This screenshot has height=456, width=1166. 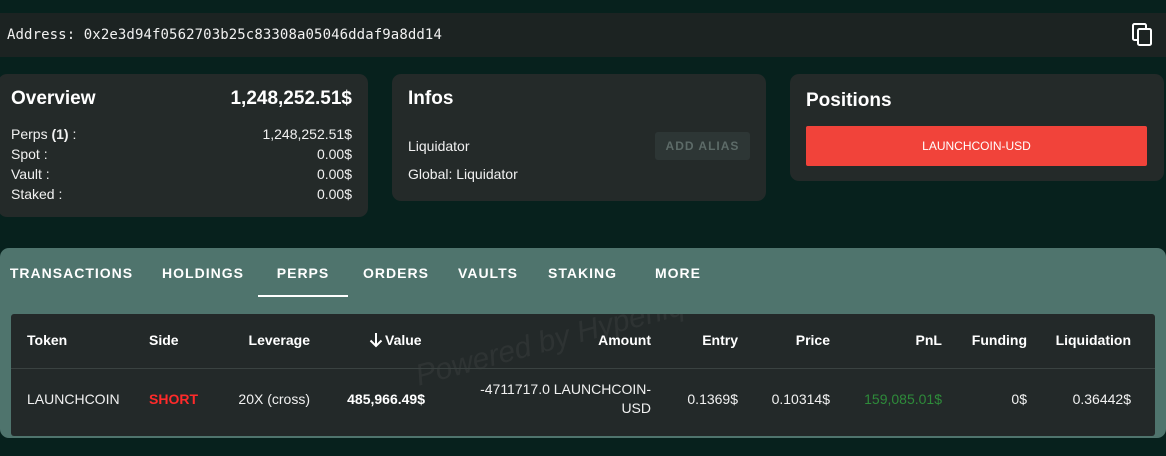 I want to click on cell-liquidation: 0.36442$, so click(x=1101, y=399).